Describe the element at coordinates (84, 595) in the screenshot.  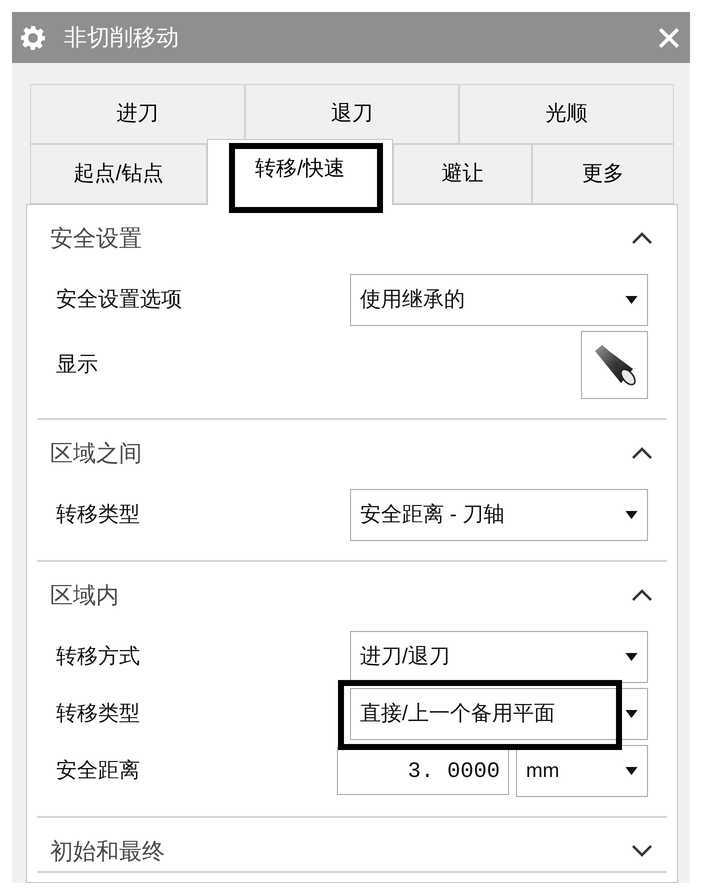
I see `section-title: 区域内` at that location.